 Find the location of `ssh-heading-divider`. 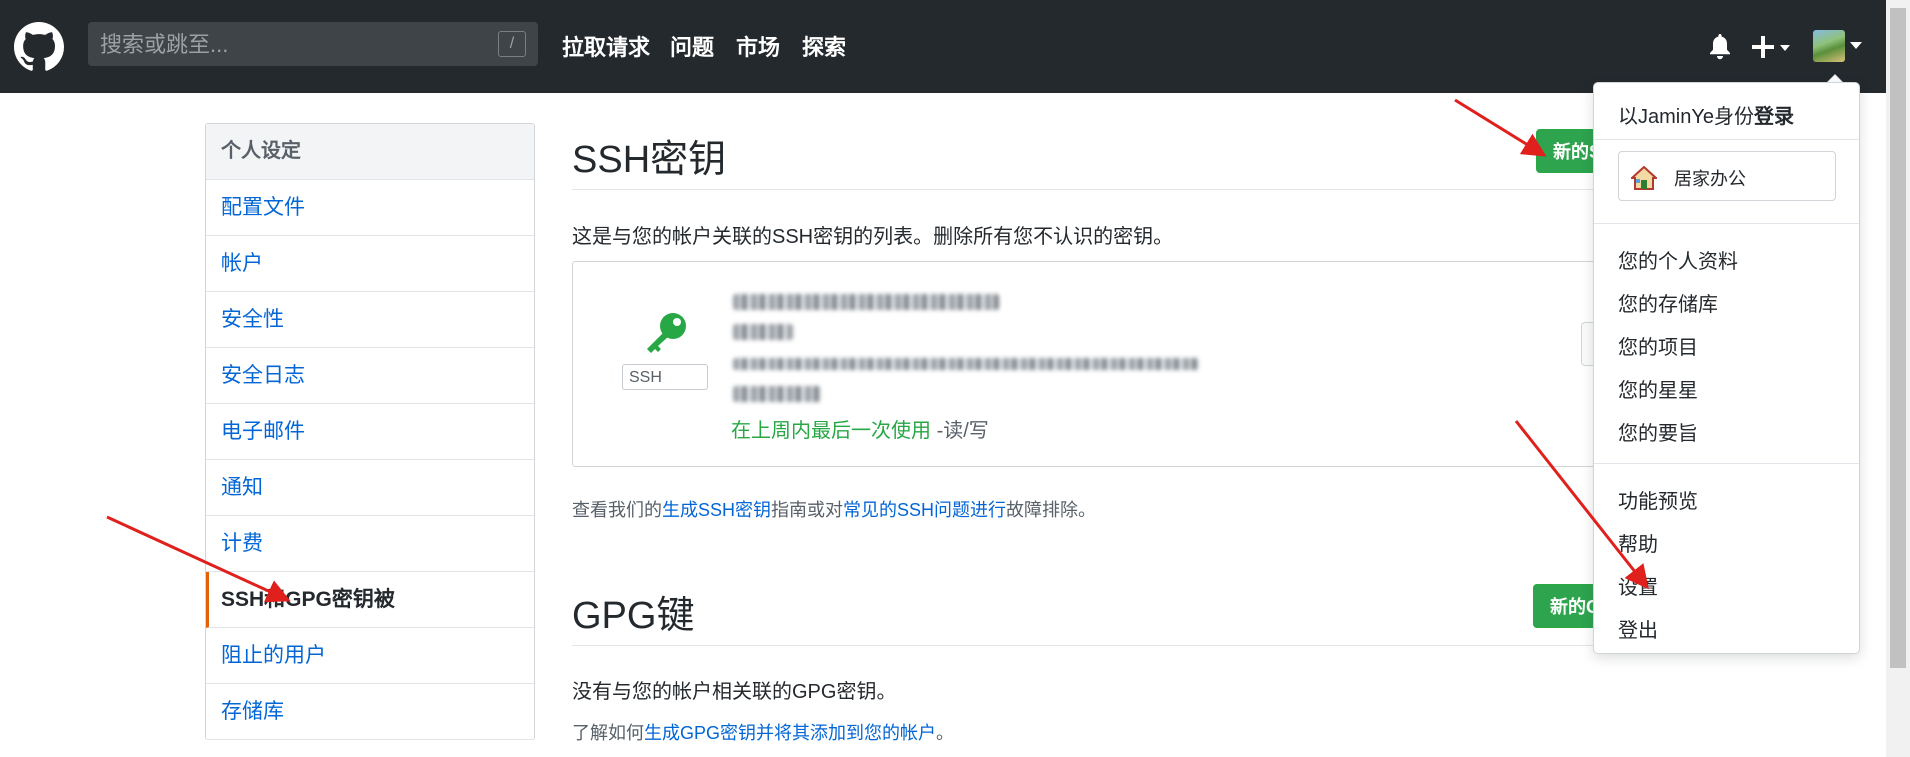

ssh-heading-divider is located at coordinates (1092, 189).